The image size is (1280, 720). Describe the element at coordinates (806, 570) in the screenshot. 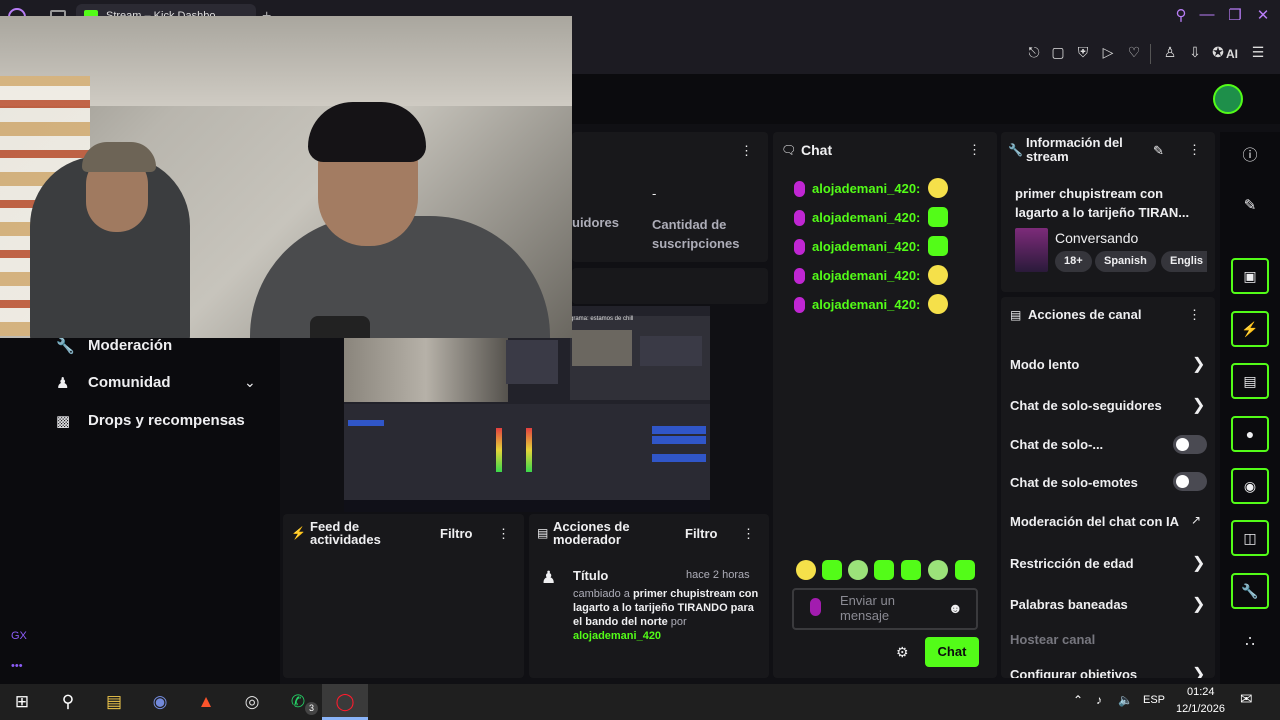

I see `emote-yellow-icon` at that location.